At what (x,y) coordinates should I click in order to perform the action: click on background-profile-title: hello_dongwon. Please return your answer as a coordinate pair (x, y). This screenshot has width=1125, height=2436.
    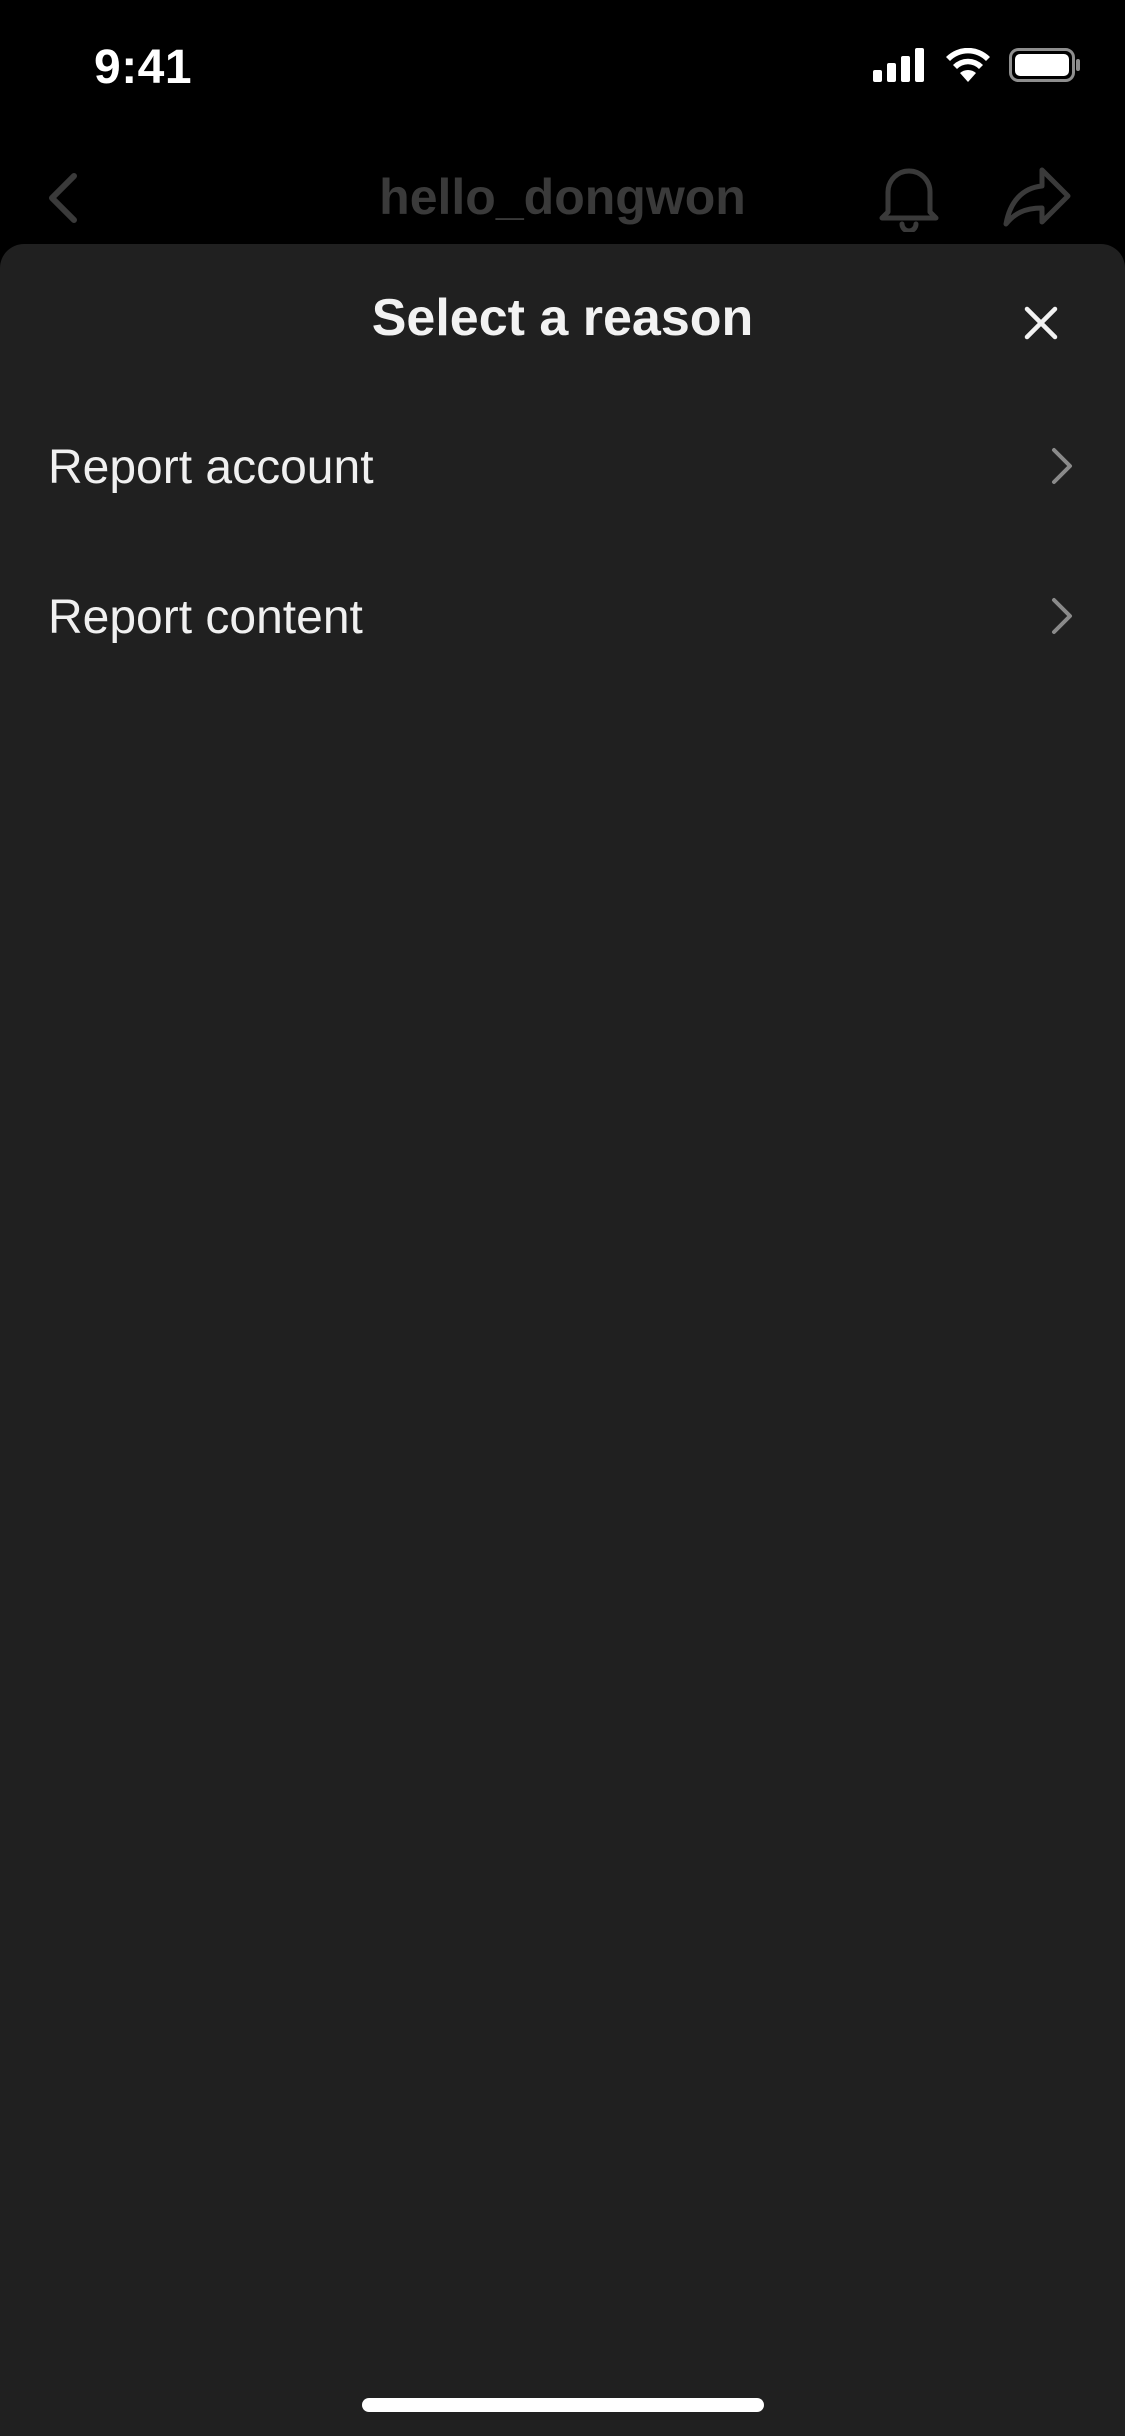
    Looking at the image, I should click on (562, 197).